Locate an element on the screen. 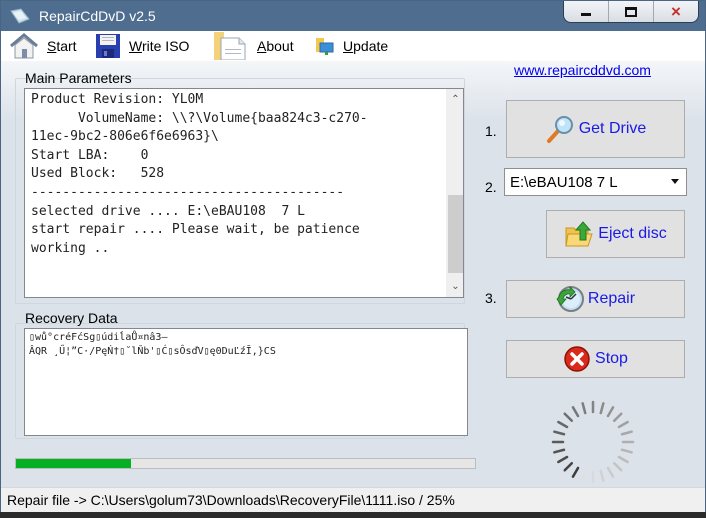  website-link: www.repaircddvd.com is located at coordinates (582, 70).